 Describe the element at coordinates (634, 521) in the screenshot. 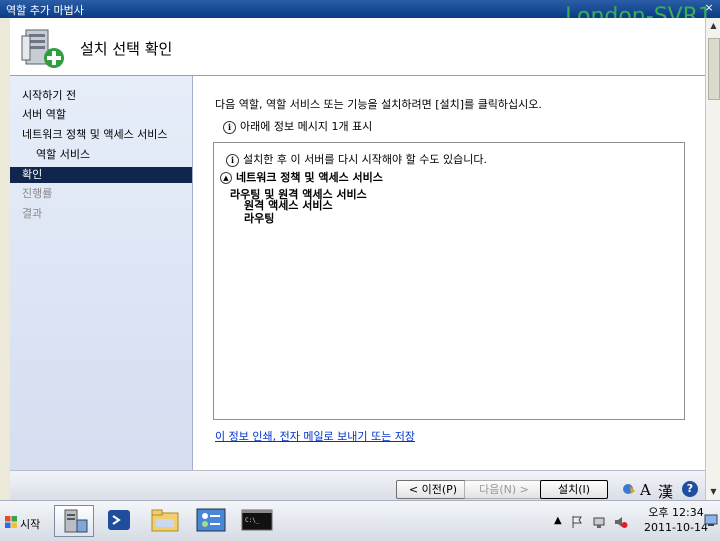

I see `system-tray: ▲ 오후 12:34 2011-10-14` at that location.